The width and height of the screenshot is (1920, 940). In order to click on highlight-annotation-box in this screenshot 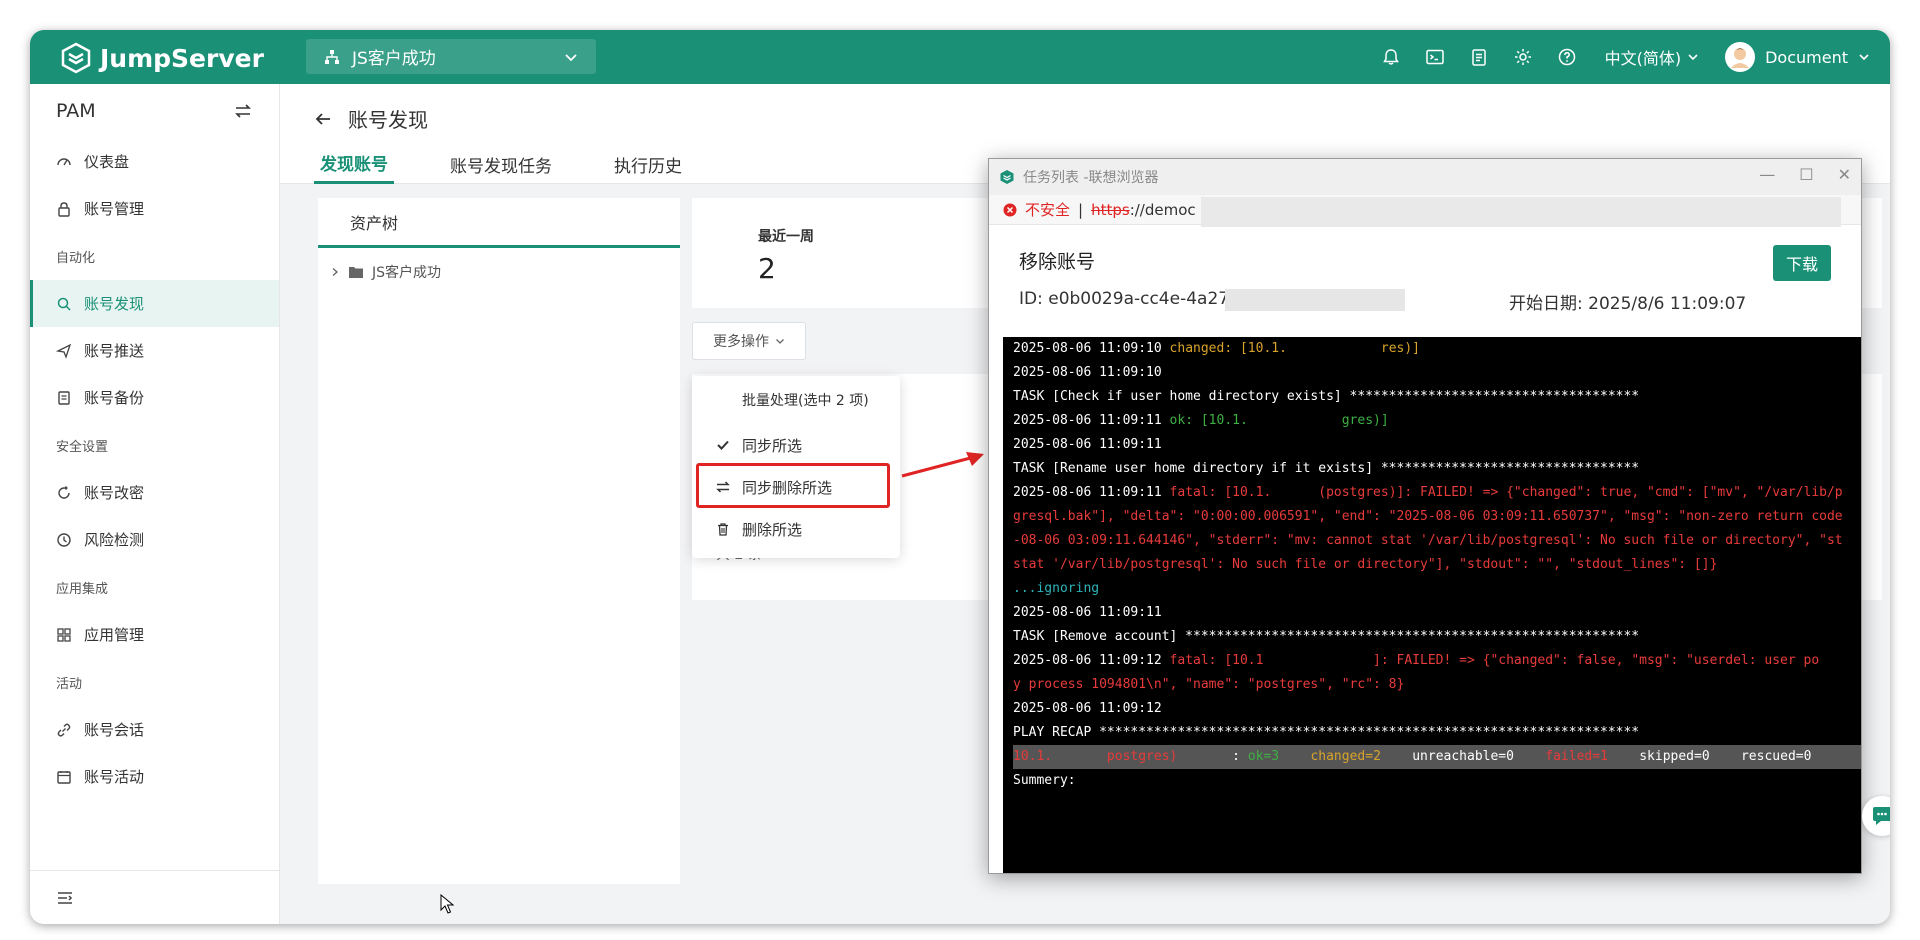, I will do `click(793, 485)`.